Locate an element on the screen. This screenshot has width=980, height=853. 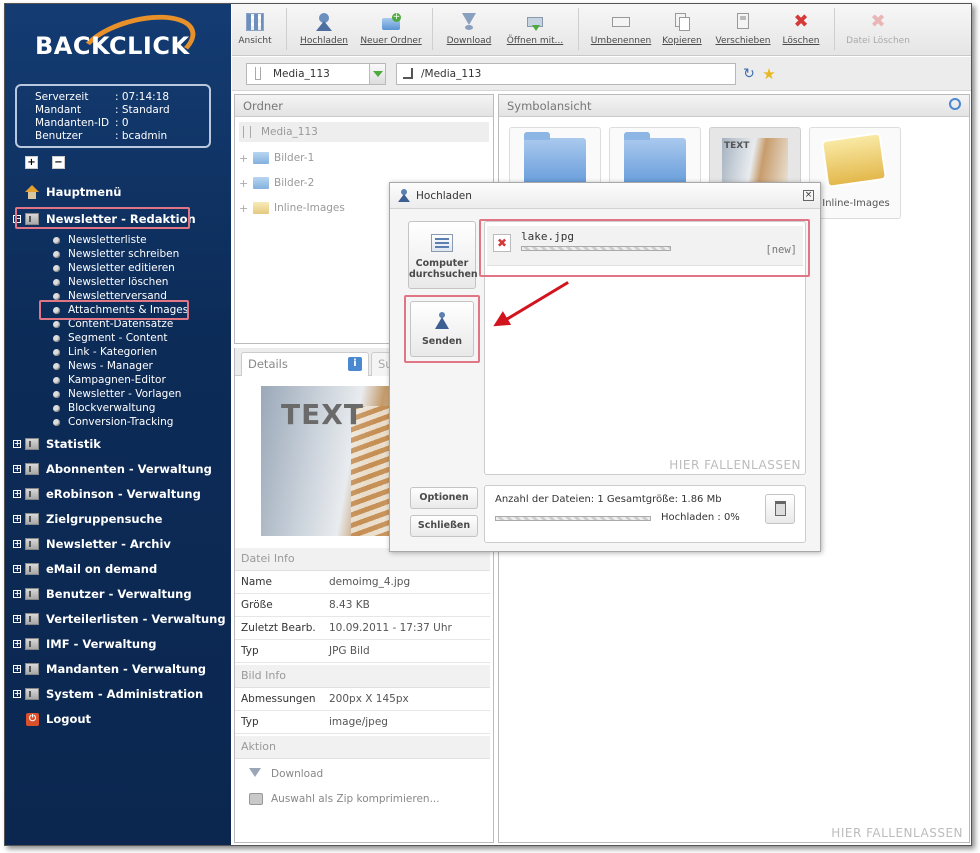
nav-subitem-label: Newsletter löschen is located at coordinates (118, 282).